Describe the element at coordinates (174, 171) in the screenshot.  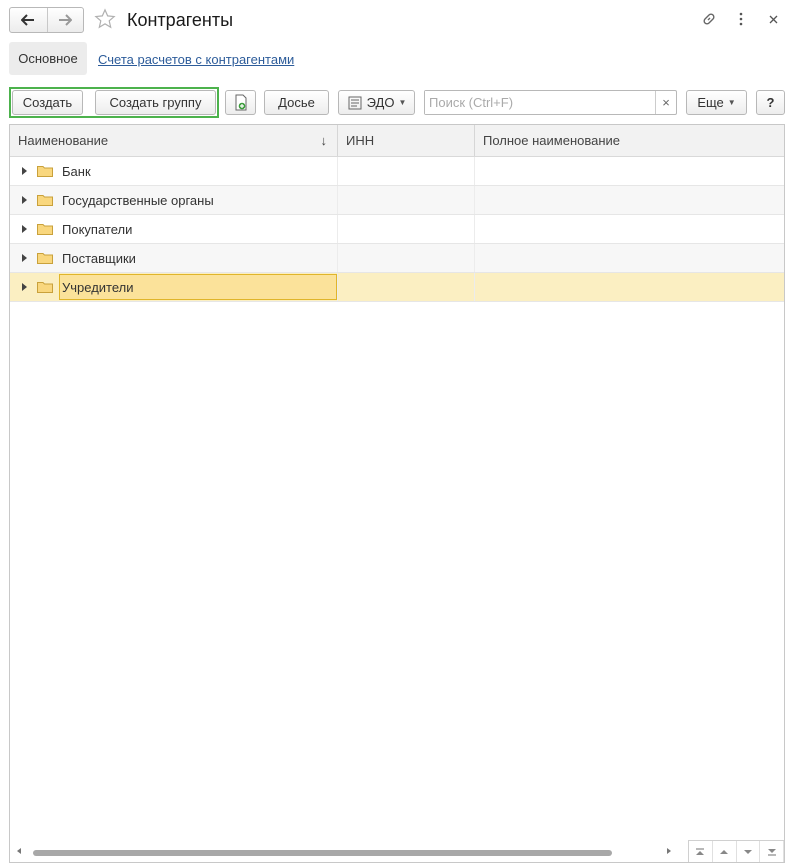
I see `cell-name: Банк` at that location.